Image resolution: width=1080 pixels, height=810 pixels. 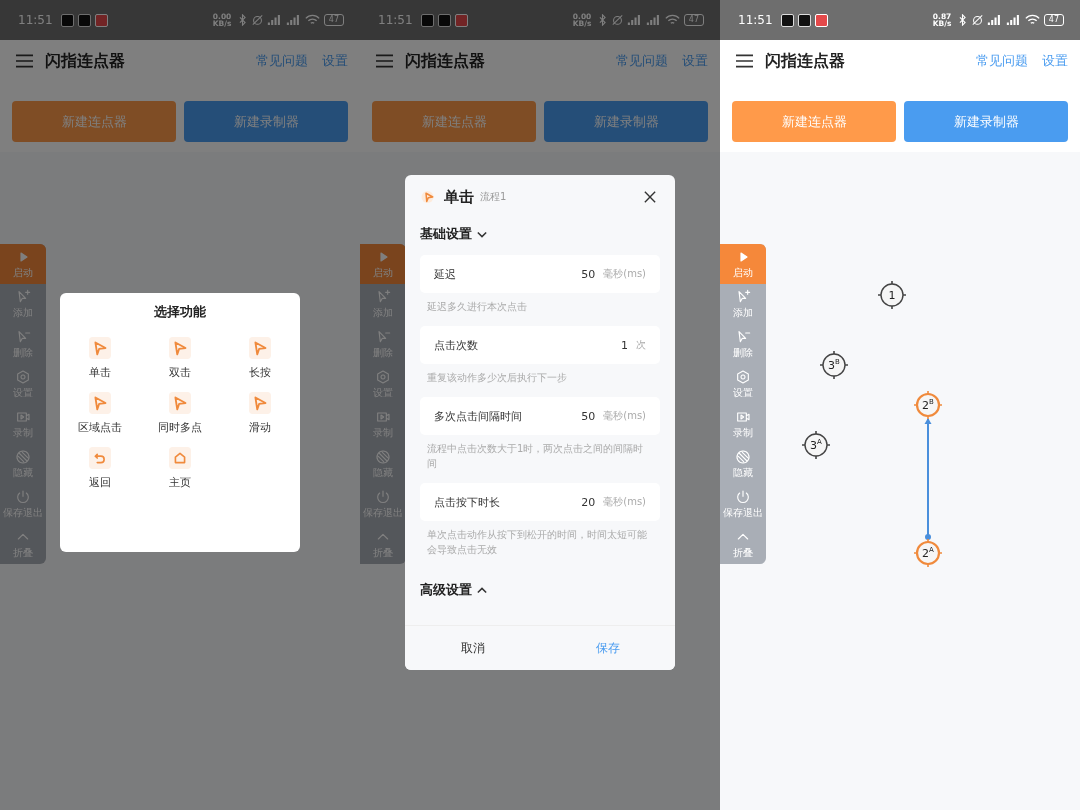 What do you see at coordinates (588, 502) in the screenshot?
I see `field-value: 20` at bounding box center [588, 502].